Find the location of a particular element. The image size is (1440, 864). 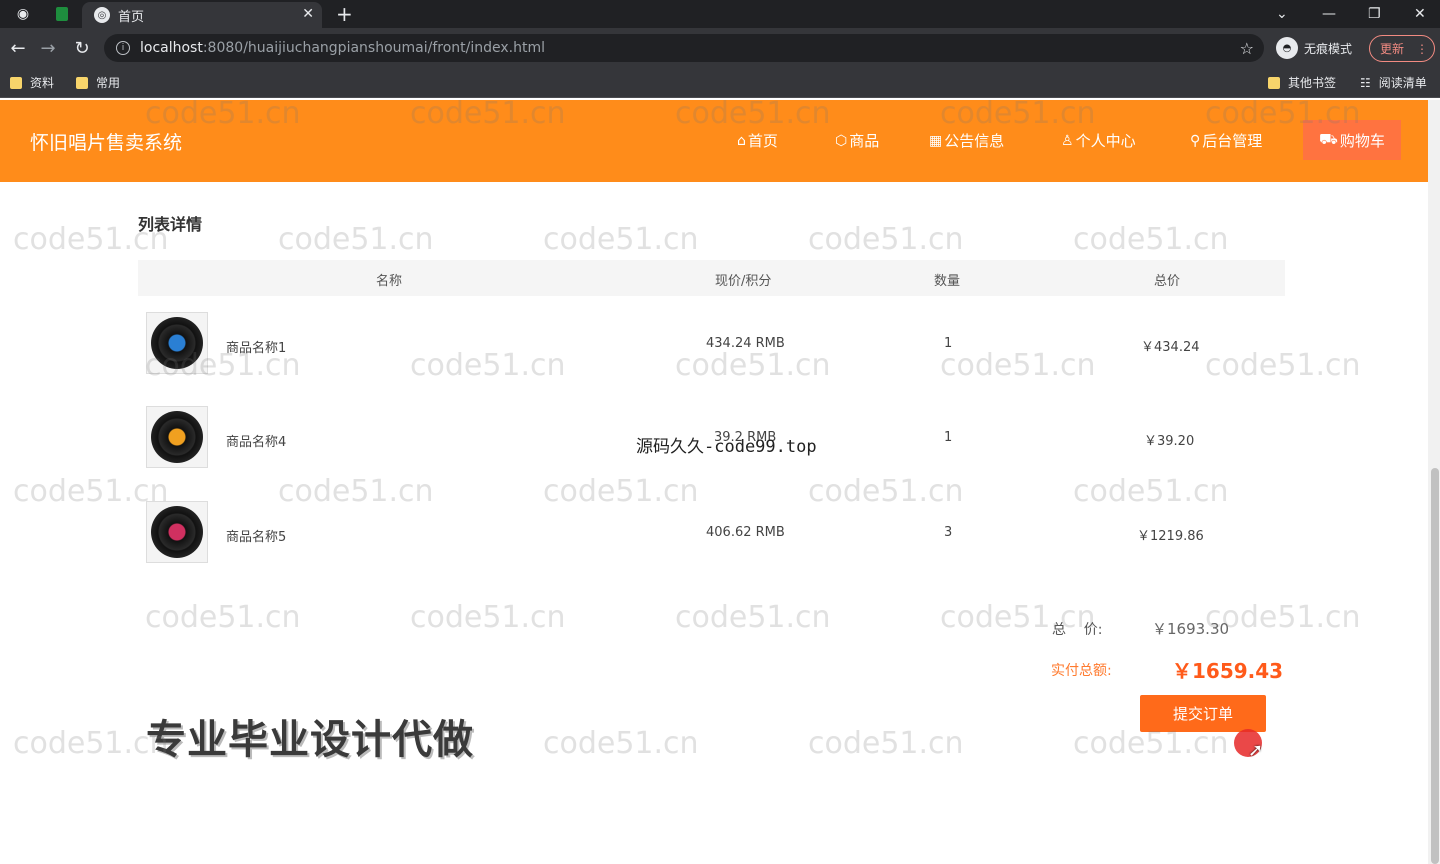

notice-icon: ▦ is located at coordinates (936, 140).